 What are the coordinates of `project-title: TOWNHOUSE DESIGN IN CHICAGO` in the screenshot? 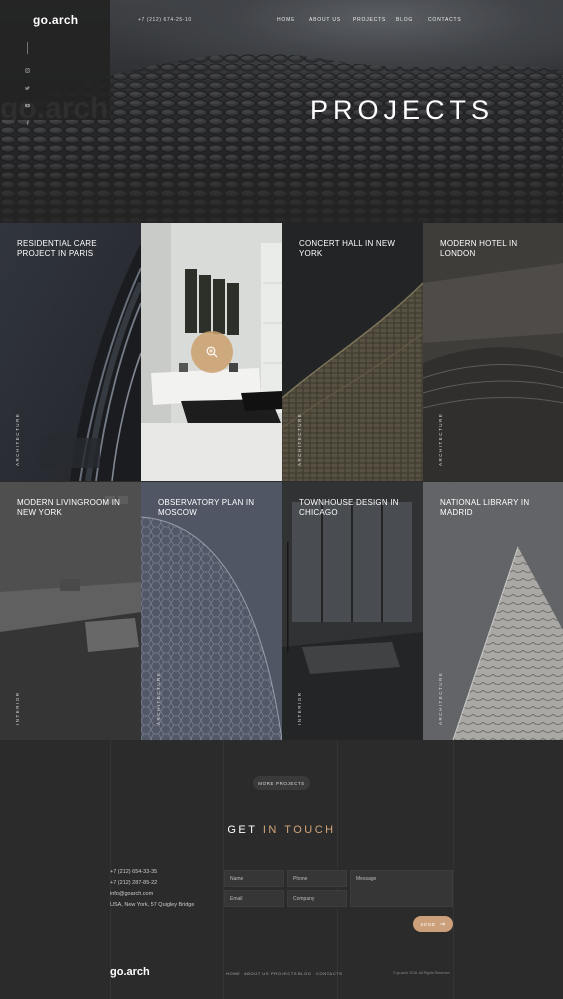 It's located at (356, 508).